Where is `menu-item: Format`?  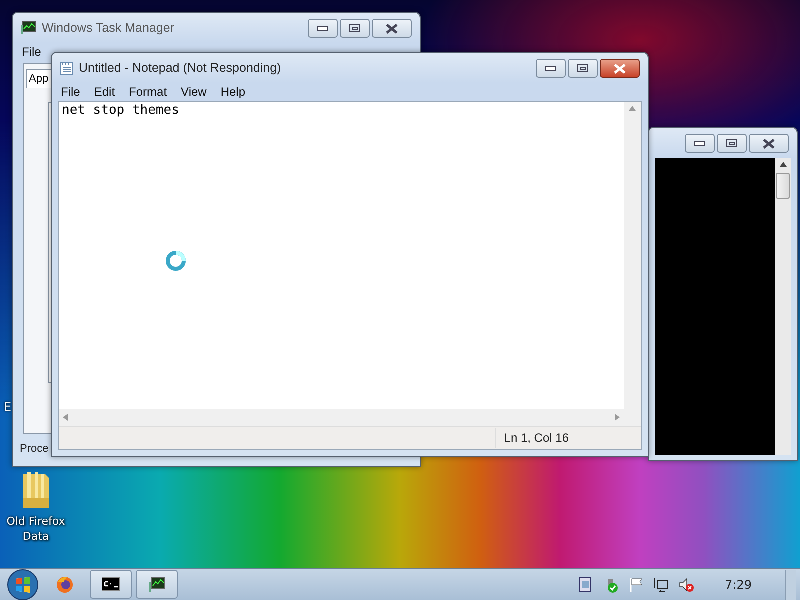
menu-item: Format is located at coordinates (148, 92).